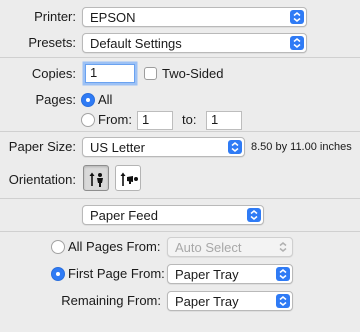 The height and width of the screenshot is (332, 360). I want to click on paper-size-value: US Letter, so click(117, 147).